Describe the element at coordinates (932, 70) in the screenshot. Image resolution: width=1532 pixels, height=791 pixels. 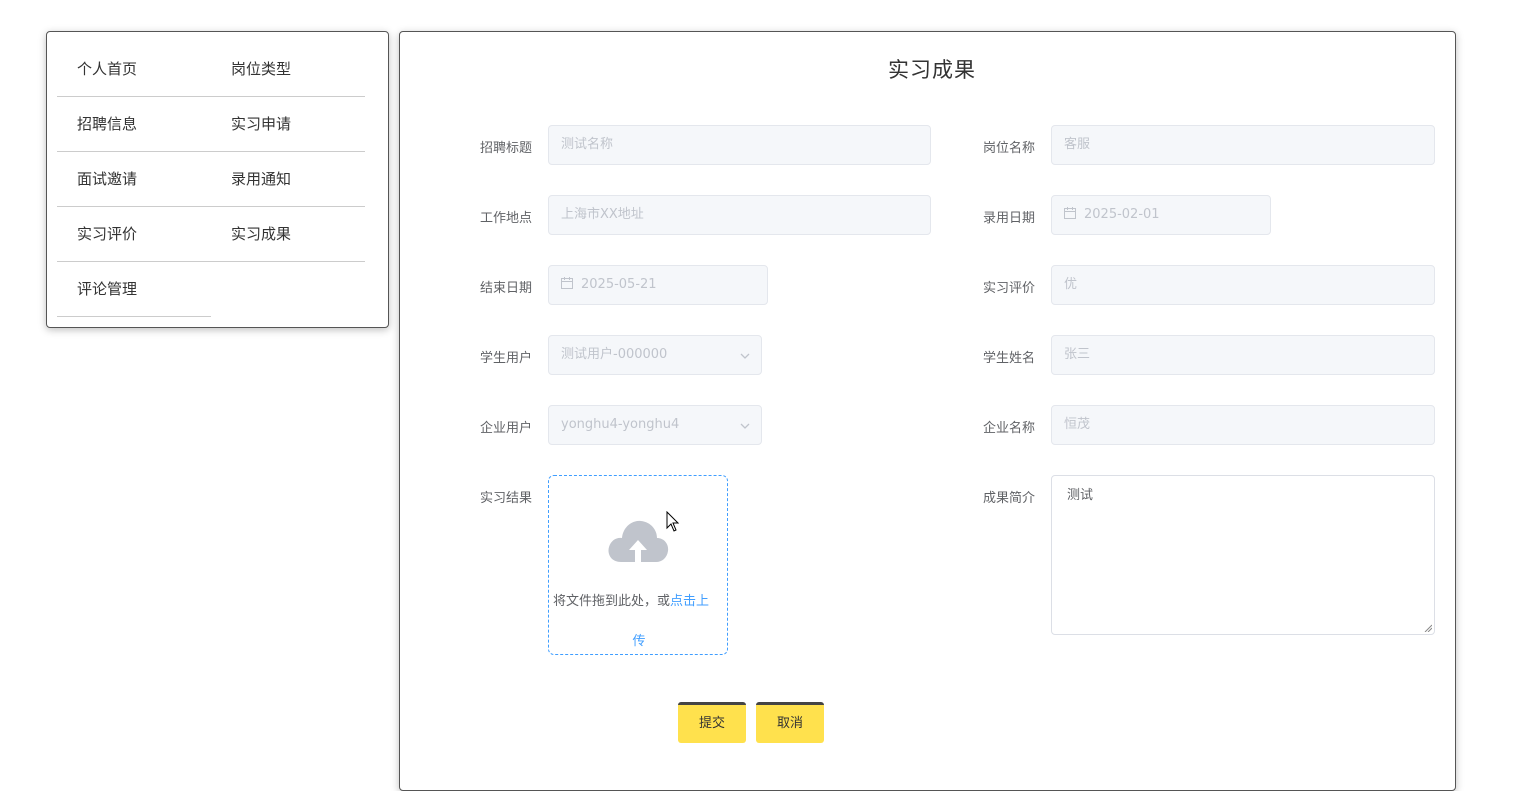
I see `page-title: 实习成果` at that location.